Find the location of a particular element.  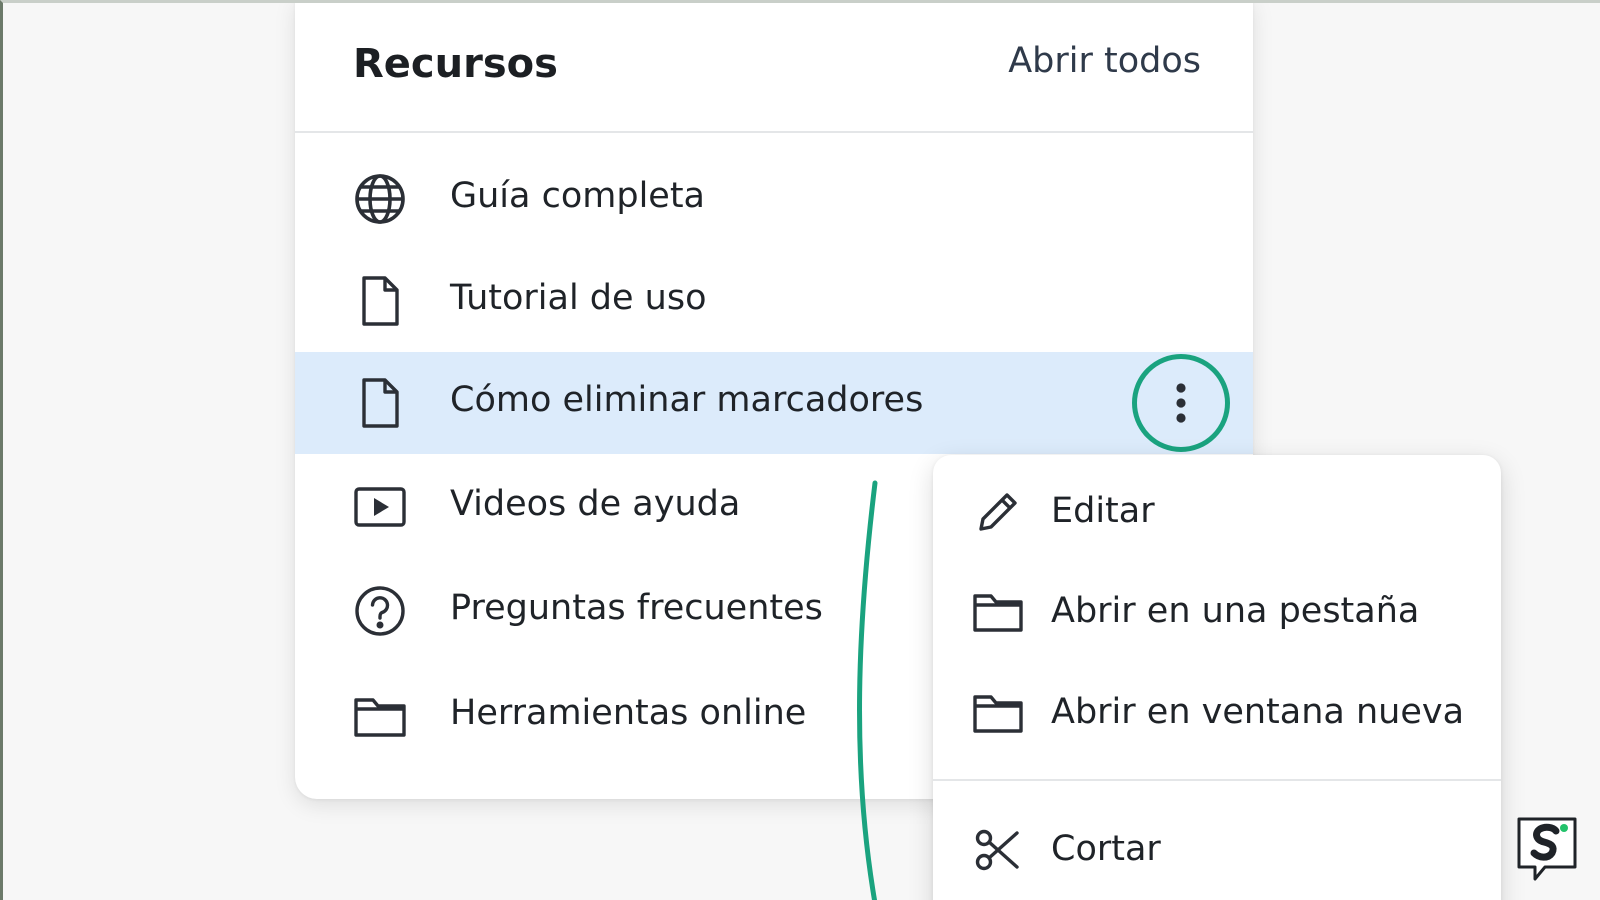

app-logo-icon is located at coordinates (1547, 849).